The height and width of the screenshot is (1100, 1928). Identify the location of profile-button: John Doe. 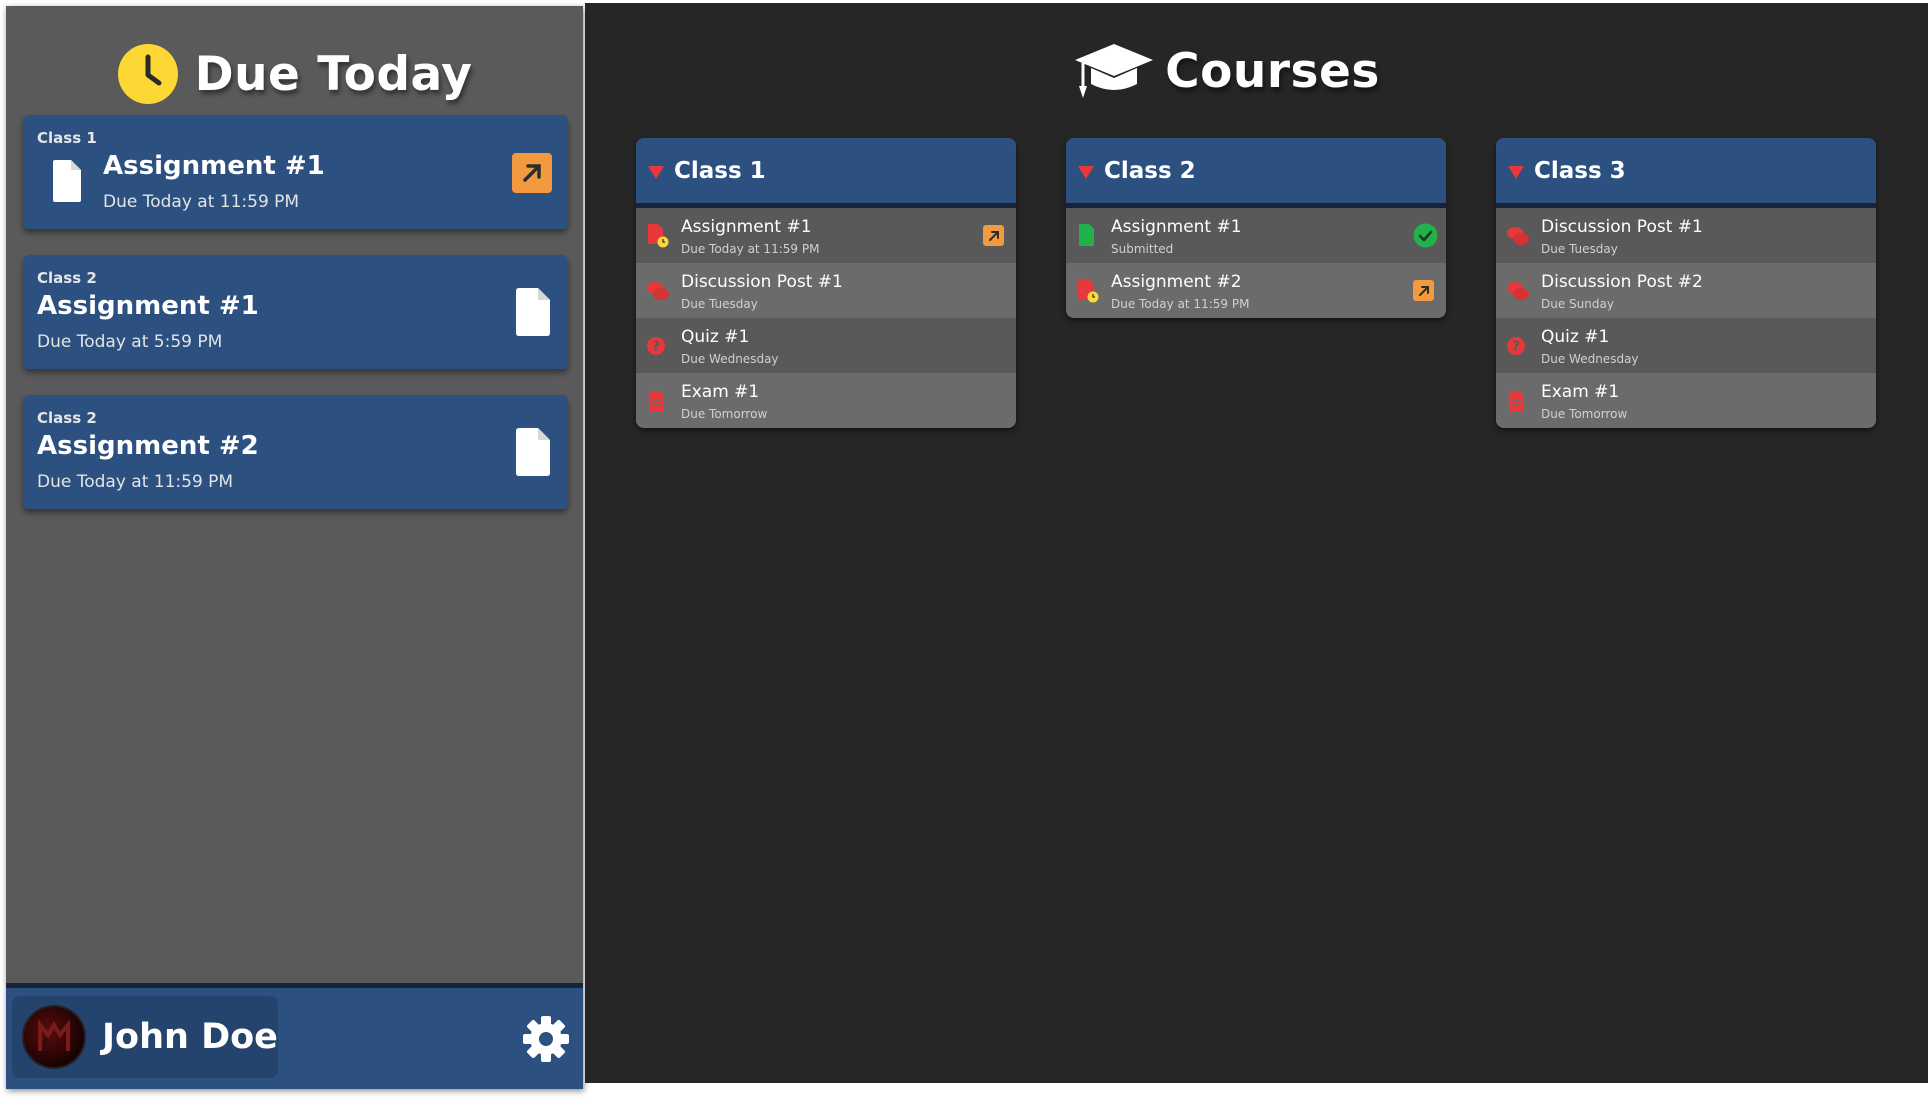
(145, 1037).